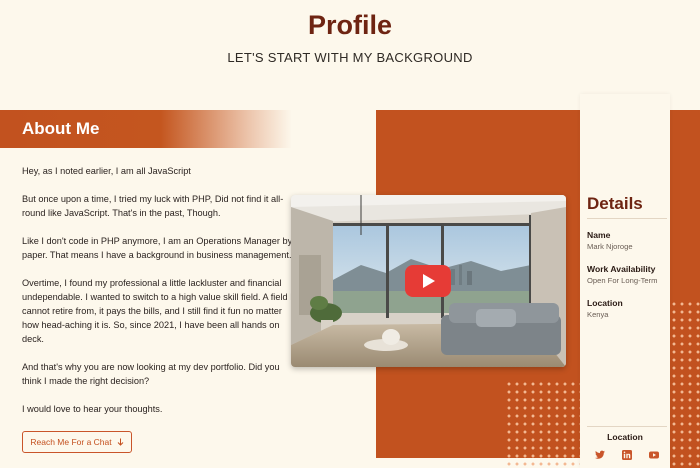 Image resolution: width=700 pixels, height=468 pixels. What do you see at coordinates (605, 303) in the screenshot?
I see `detail-label-location: Location` at bounding box center [605, 303].